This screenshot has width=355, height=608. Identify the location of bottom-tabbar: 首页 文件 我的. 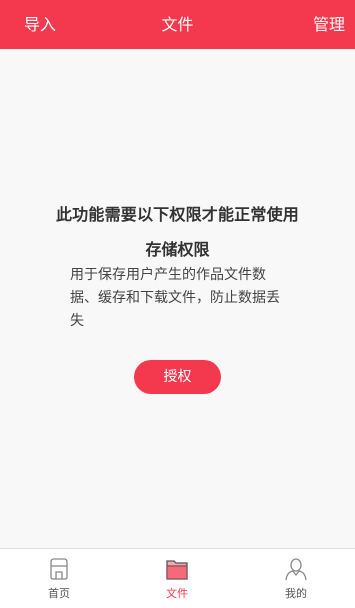
(177, 578).